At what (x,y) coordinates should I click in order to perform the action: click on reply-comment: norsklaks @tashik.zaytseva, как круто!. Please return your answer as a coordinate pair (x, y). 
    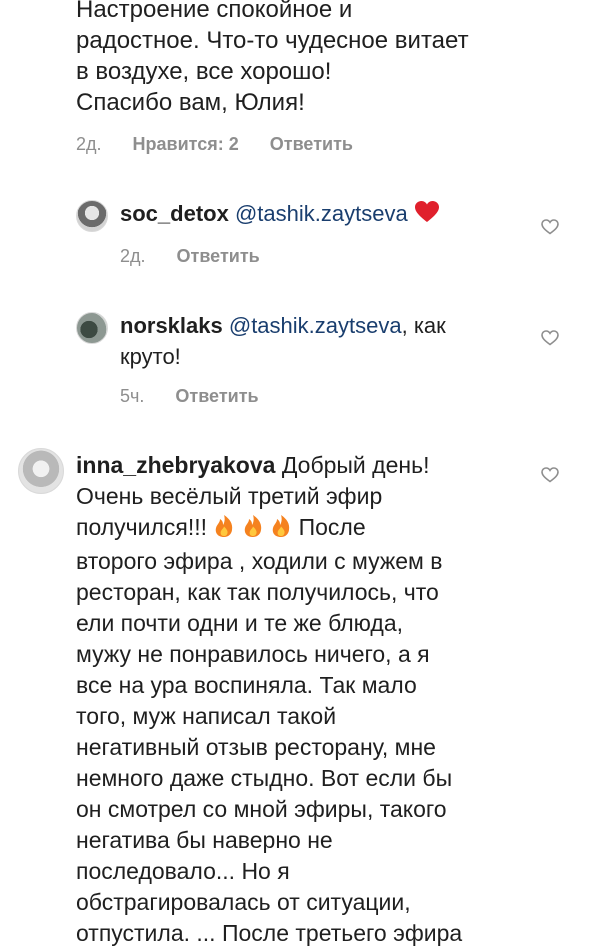
    Looking at the image, I should click on (330, 341).